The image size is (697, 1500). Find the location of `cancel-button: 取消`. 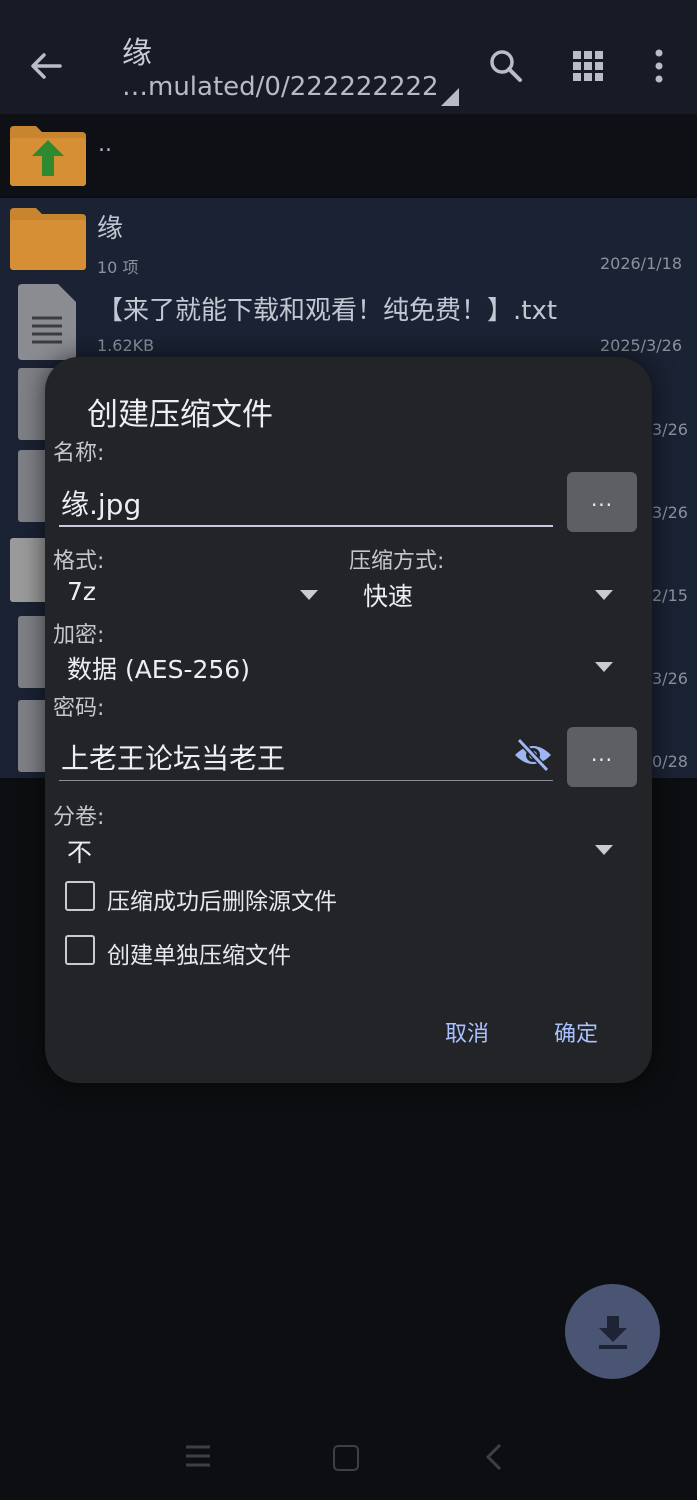

cancel-button: 取消 is located at coordinates (467, 1032).